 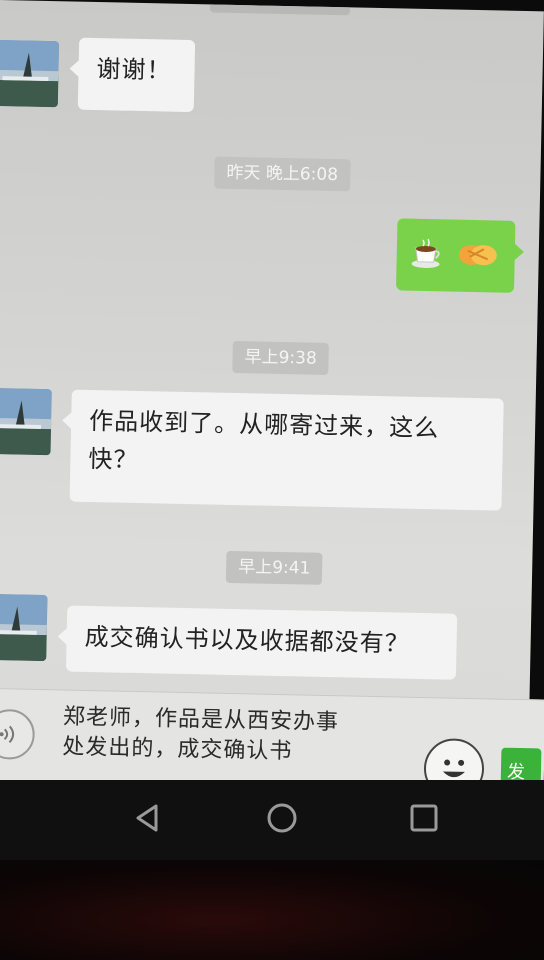 I want to click on message-input: 郑老师，作品是从西安办事 处发出的，成交确认书, so click(x=235, y=735).